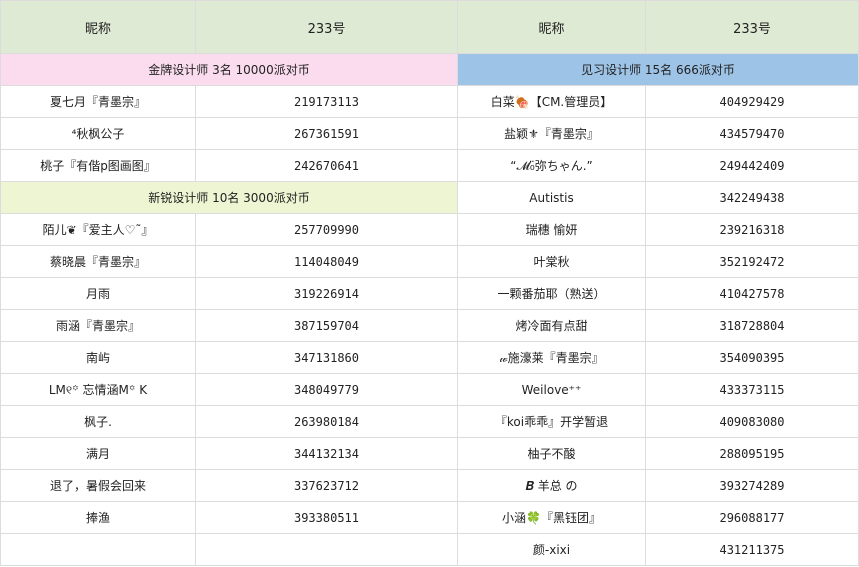 This screenshot has height=567, width=859. What do you see at coordinates (98, 101) in the screenshot?
I see `nickname-cell: 夏七月『青墨宗』` at bounding box center [98, 101].